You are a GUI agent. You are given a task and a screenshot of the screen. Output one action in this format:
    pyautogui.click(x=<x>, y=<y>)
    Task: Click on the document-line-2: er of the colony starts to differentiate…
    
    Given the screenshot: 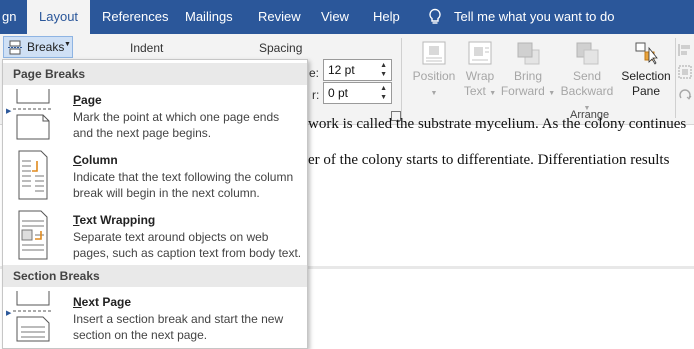 What is the action you would take?
    pyautogui.click(x=489, y=160)
    